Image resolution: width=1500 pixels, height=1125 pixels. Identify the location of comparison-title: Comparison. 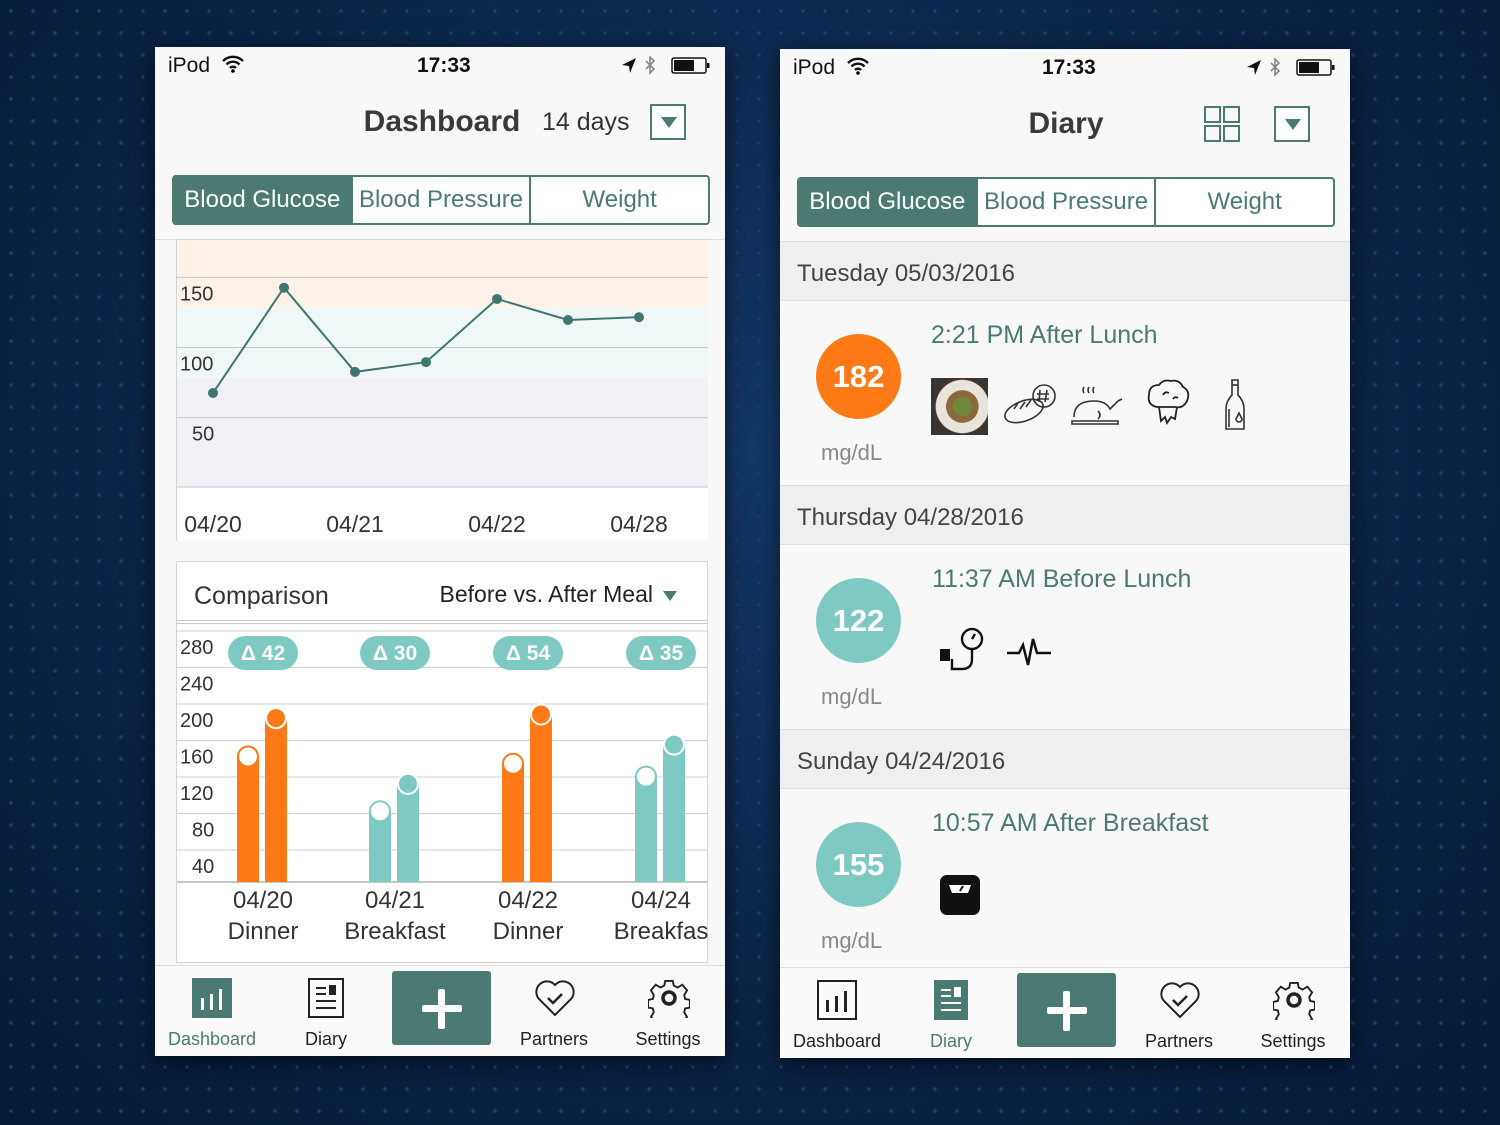
(261, 596).